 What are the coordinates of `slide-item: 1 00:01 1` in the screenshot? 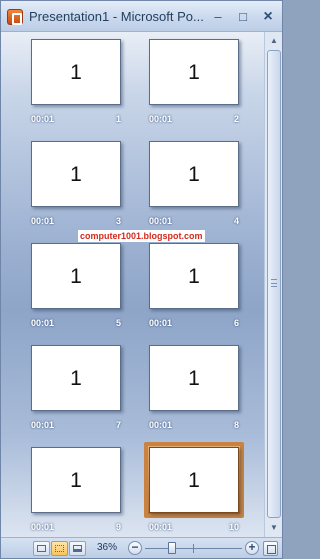 It's located at (86, 89).